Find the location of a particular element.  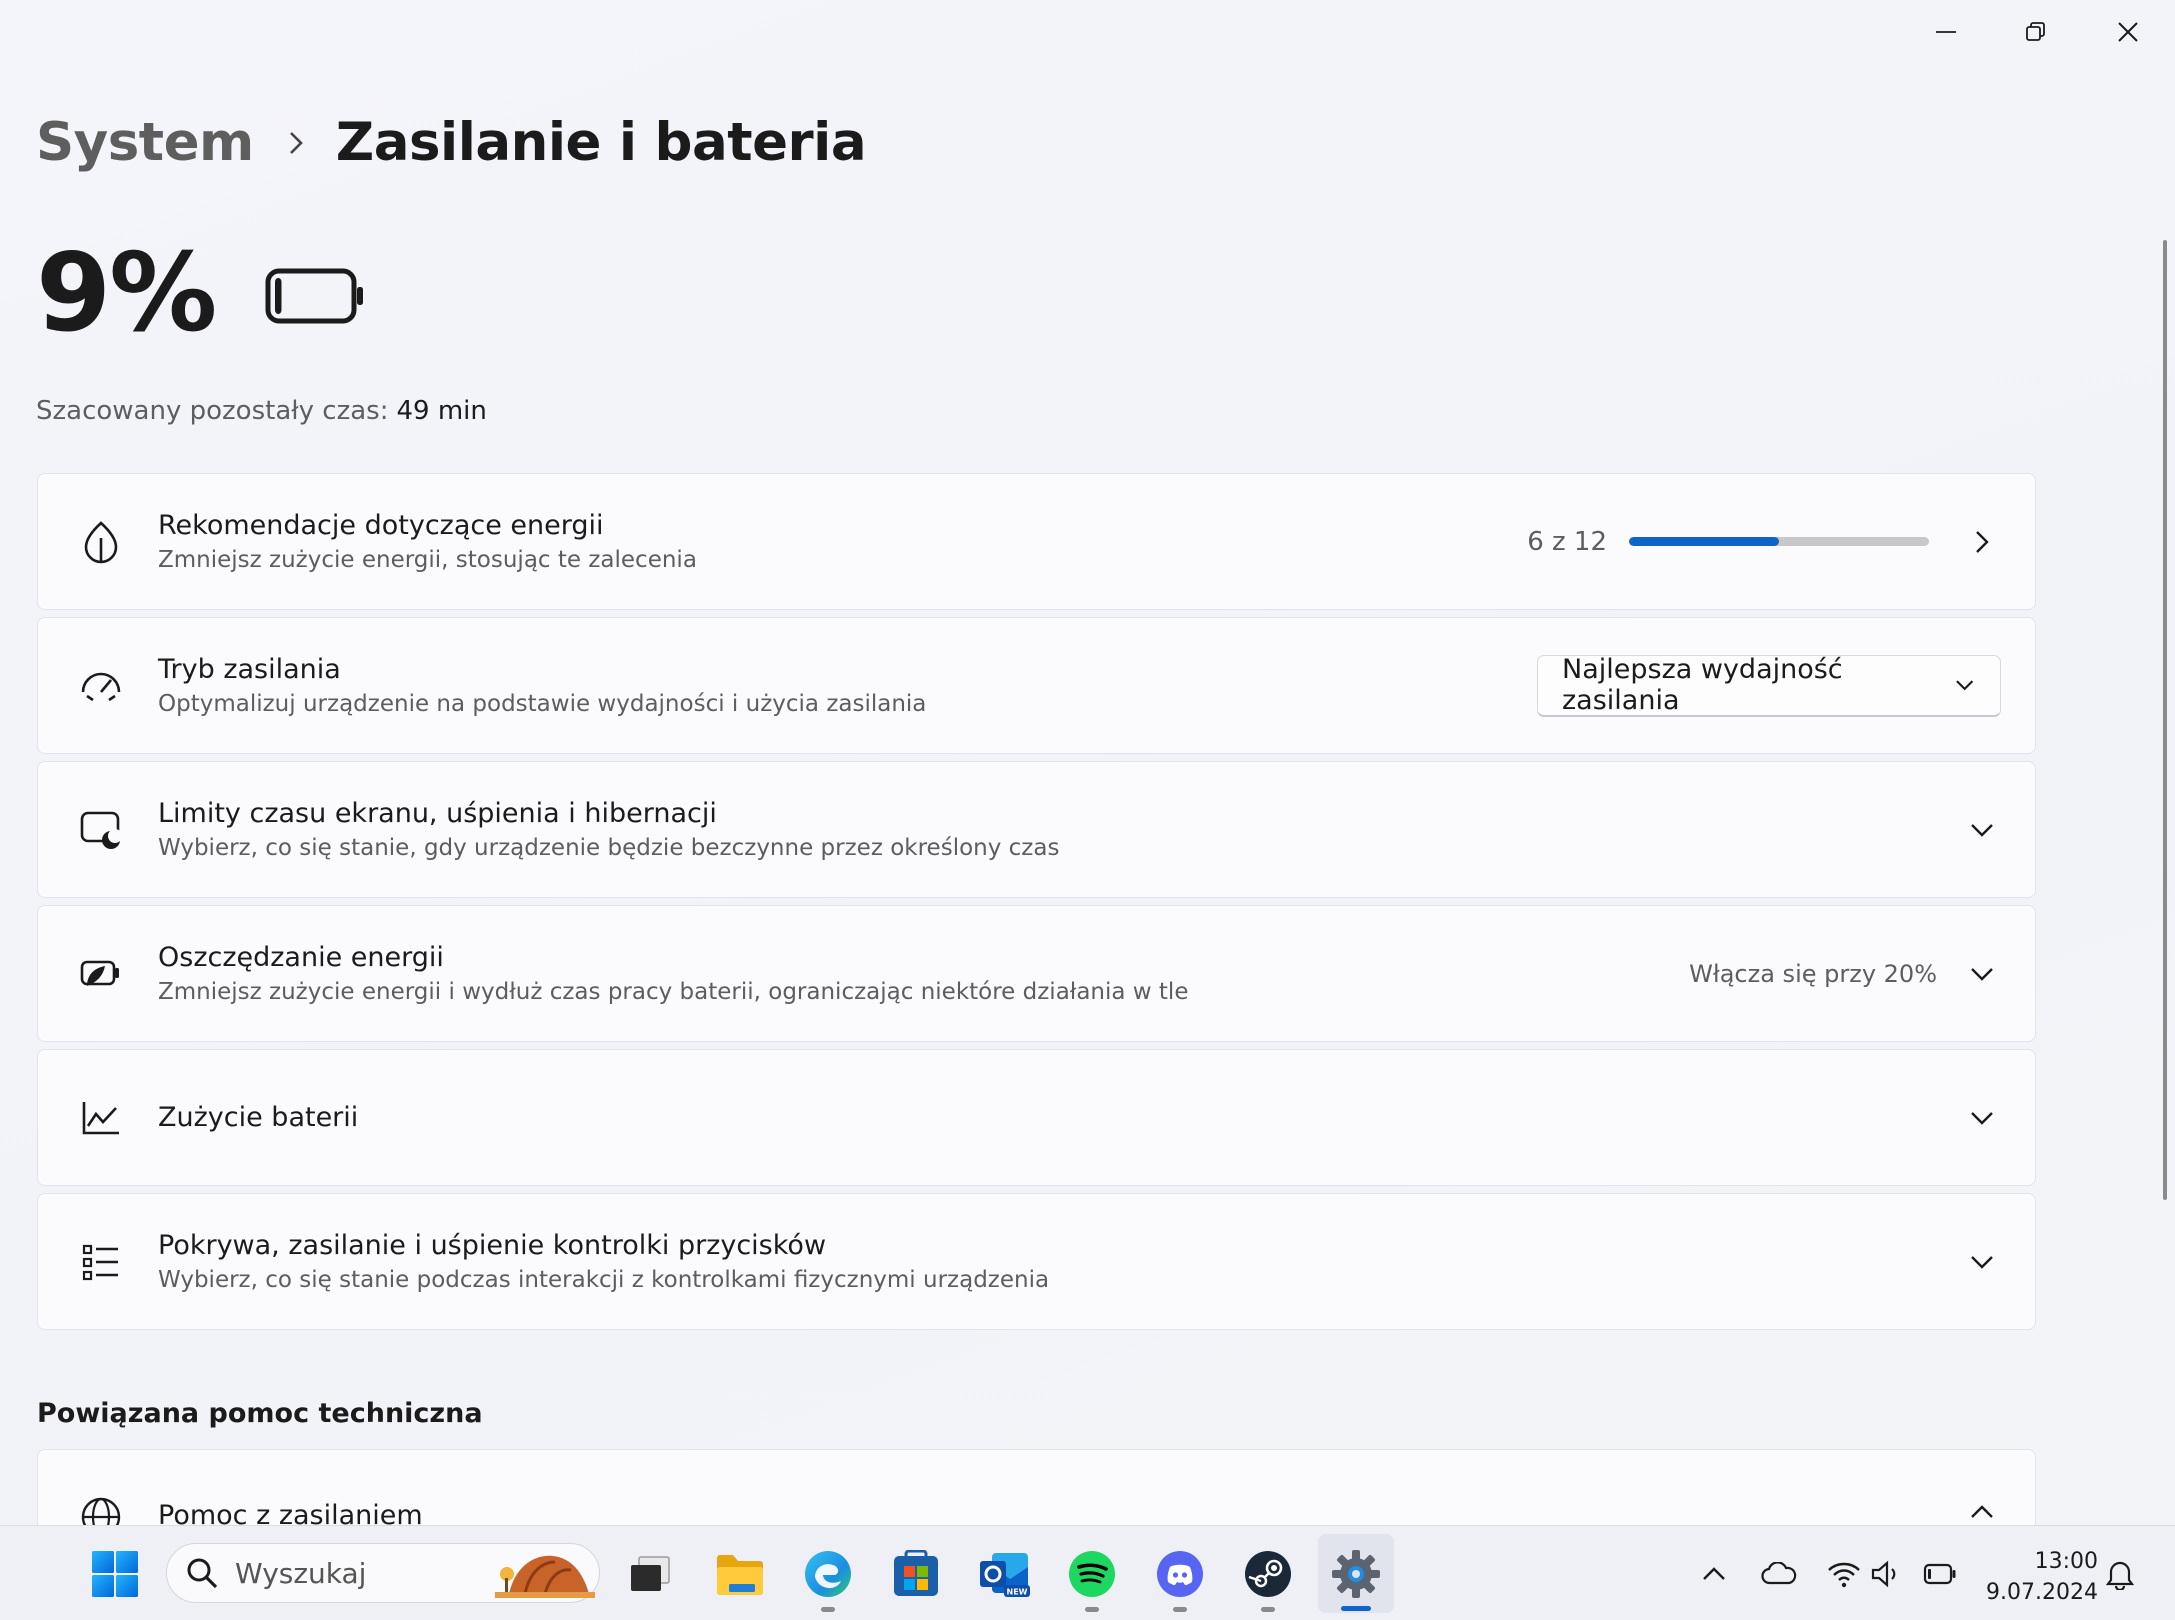

clock-time: 13:00 is located at coordinates (2066, 1561).